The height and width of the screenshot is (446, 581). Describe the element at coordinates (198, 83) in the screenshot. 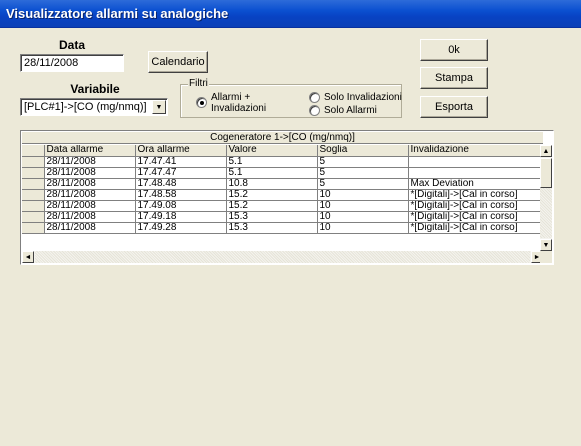

I see `filters-legend: Filtri` at that location.